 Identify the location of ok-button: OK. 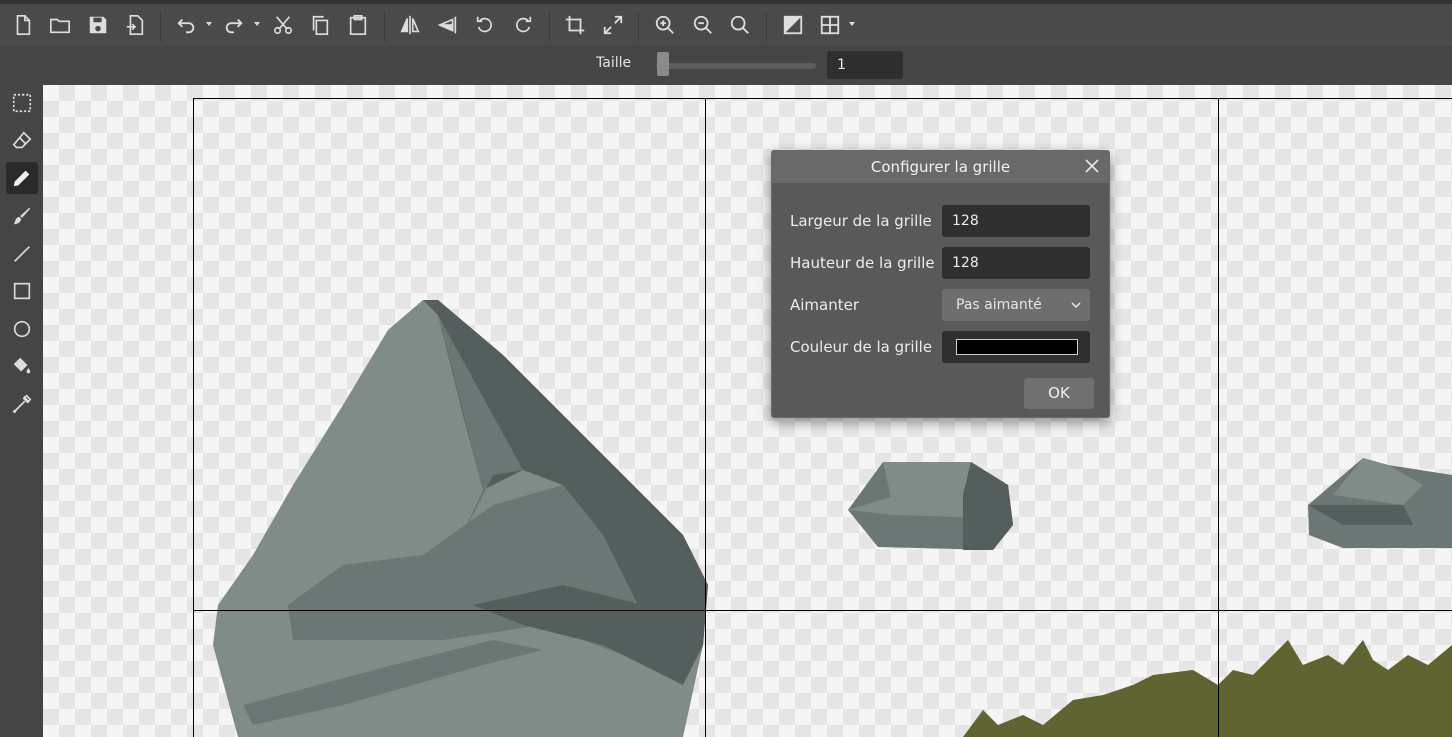
(1059, 393).